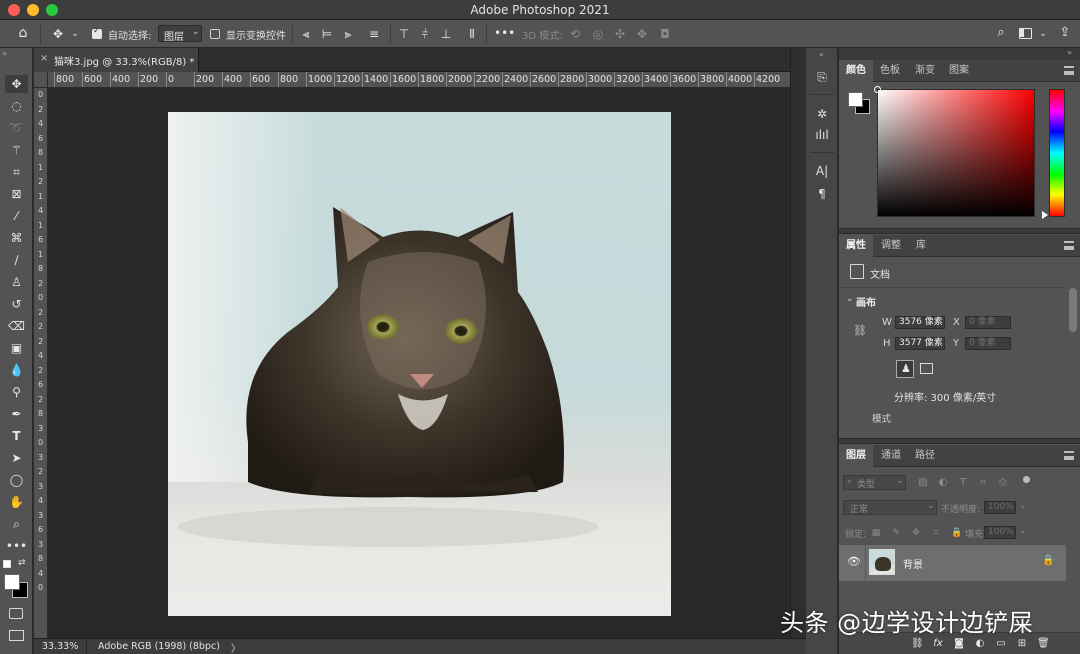 The height and width of the screenshot is (654, 1080). I want to click on tab-properties: 属性, so click(856, 246).